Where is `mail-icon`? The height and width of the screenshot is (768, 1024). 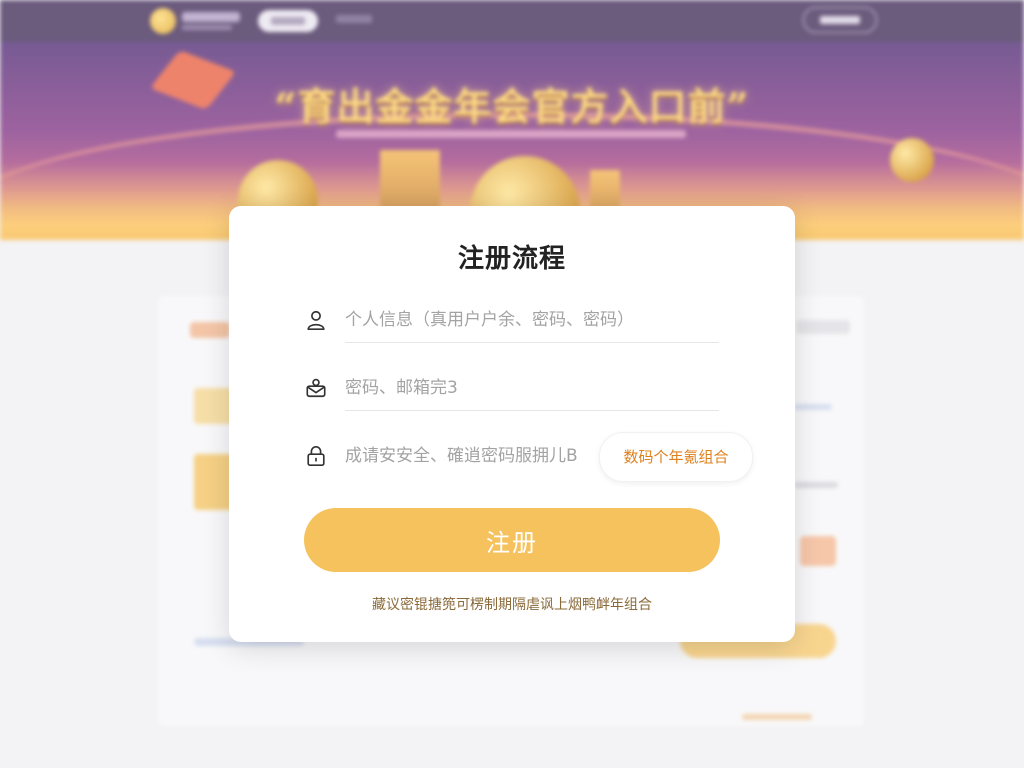 mail-icon is located at coordinates (316, 388).